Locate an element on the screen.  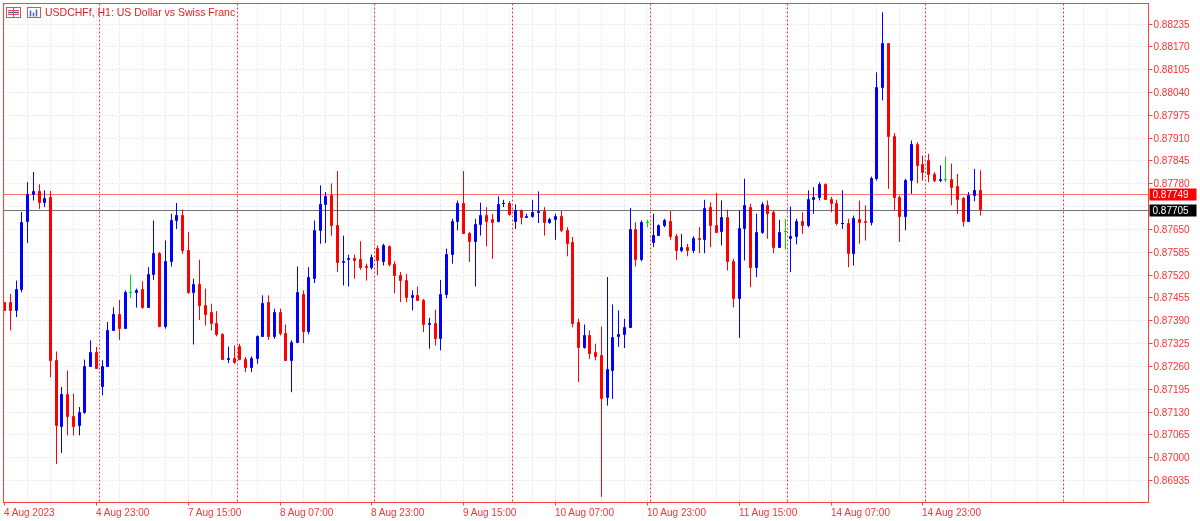
date-label: 11 Aug 15:00 is located at coordinates (768, 512).